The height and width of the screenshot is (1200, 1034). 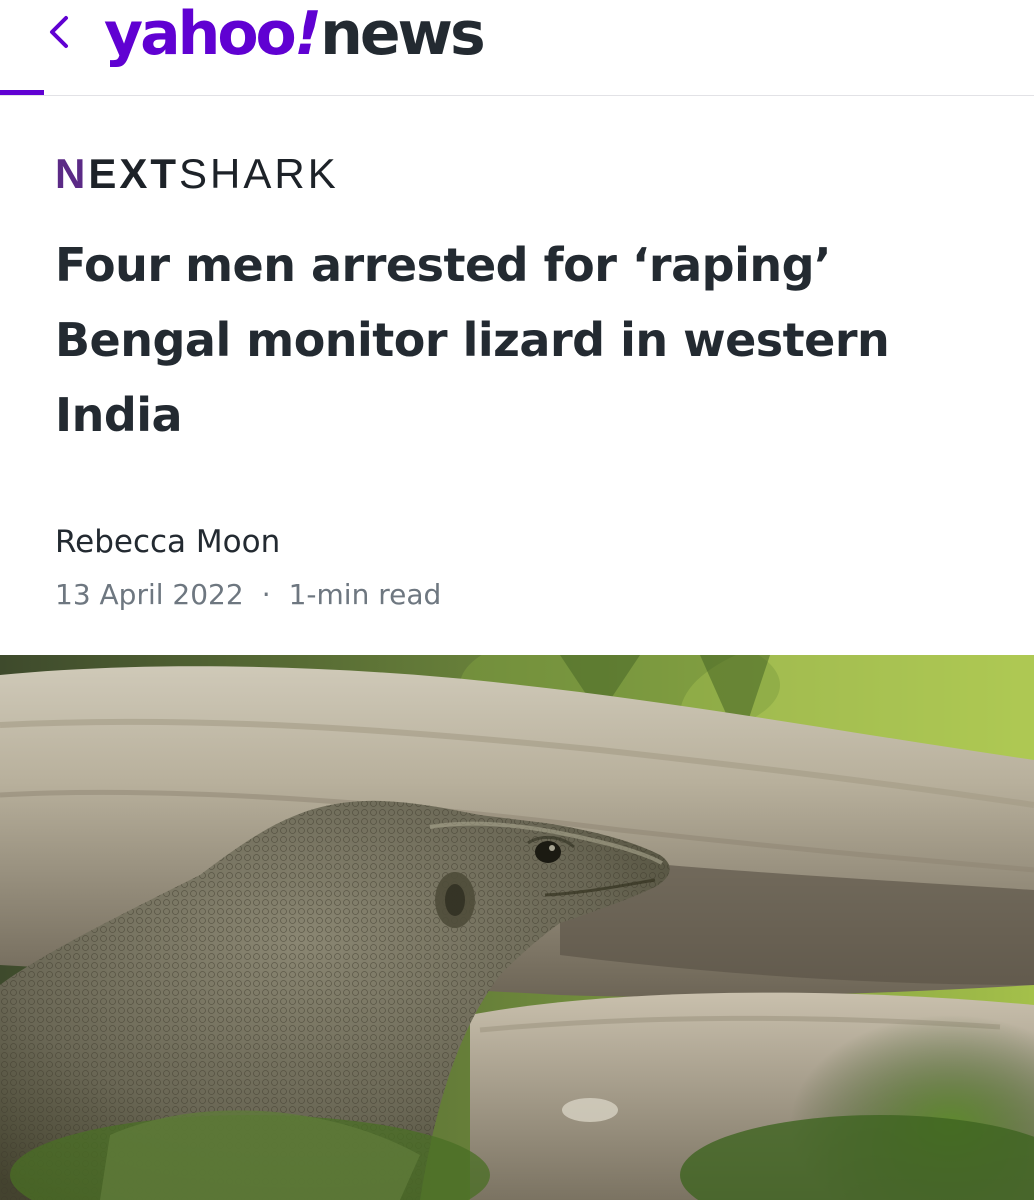 What do you see at coordinates (403, 34) in the screenshot?
I see `logo-news-text: news` at bounding box center [403, 34].